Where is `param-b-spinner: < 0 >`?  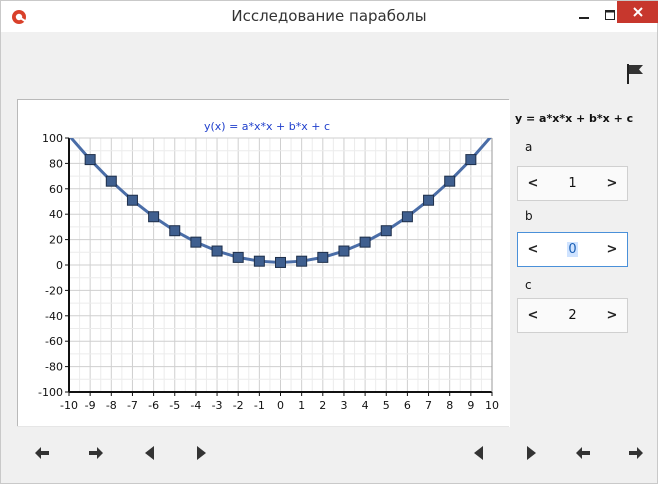
param-b-spinner: < 0 > is located at coordinates (572, 249).